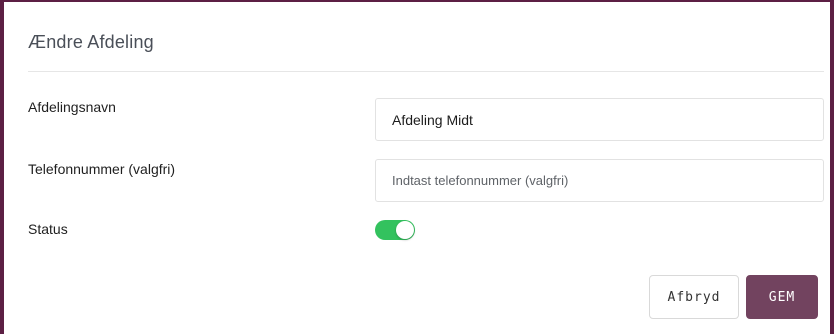 The image size is (834, 334). I want to click on phone-label: Telefonnummer (valgfri), so click(102, 169).